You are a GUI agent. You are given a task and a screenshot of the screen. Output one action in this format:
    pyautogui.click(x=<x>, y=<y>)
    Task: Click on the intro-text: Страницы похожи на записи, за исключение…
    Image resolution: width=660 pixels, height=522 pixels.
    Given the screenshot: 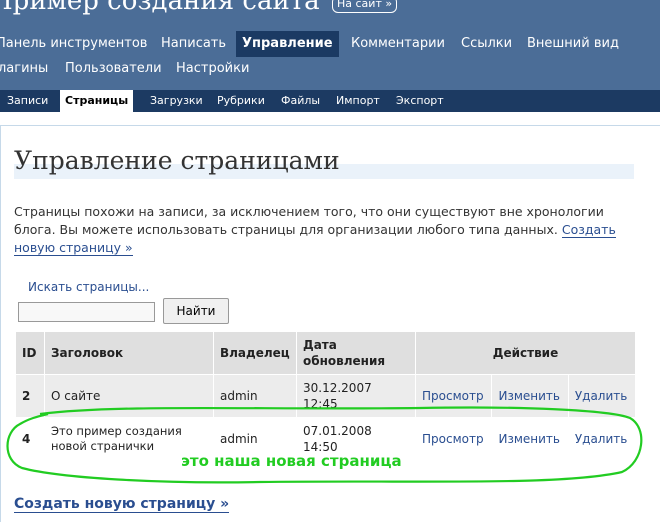 What is the action you would take?
    pyautogui.click(x=309, y=220)
    